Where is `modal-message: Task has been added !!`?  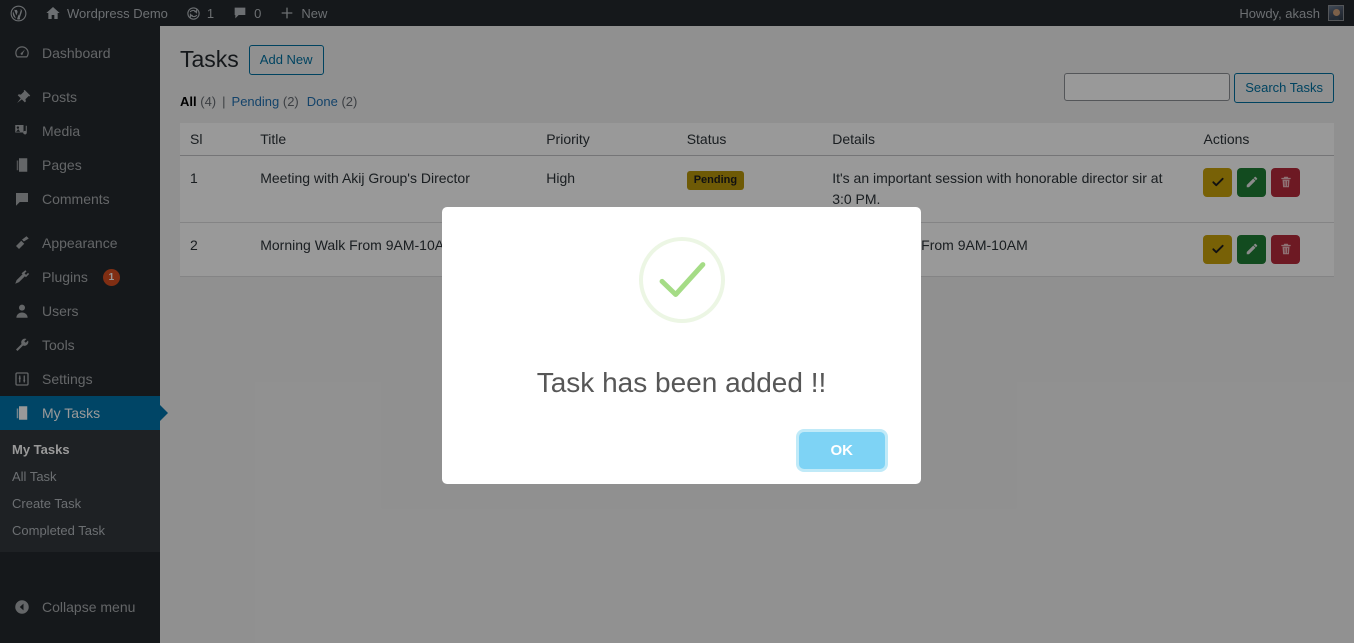
modal-message: Task has been added !! is located at coordinates (681, 382).